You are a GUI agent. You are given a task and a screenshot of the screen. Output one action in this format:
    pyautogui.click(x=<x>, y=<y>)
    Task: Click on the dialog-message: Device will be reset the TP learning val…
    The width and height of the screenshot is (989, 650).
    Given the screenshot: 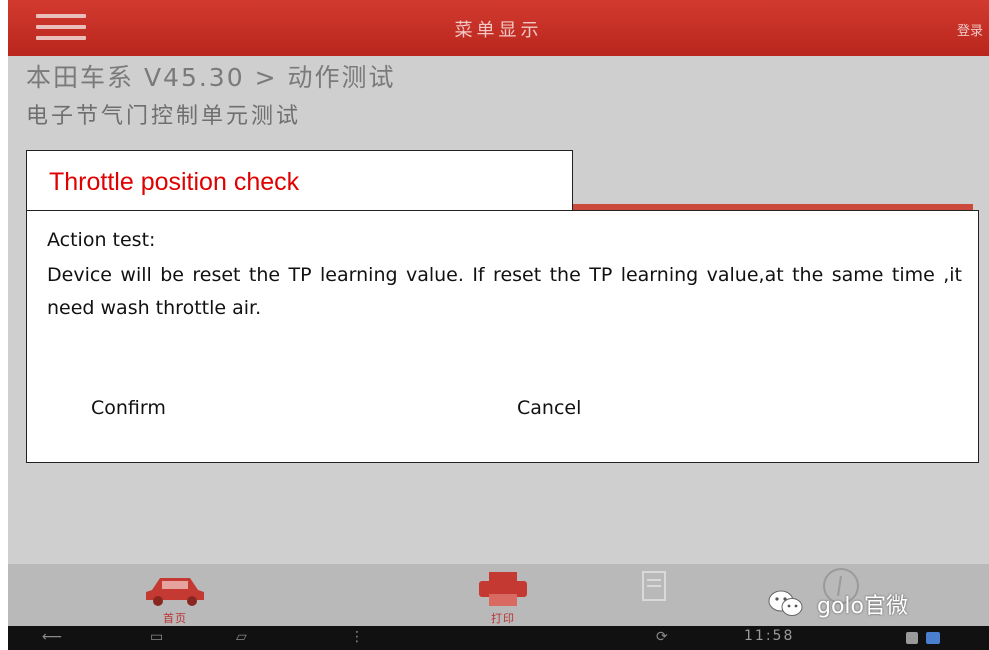 What is the action you would take?
    pyautogui.click(x=504, y=291)
    